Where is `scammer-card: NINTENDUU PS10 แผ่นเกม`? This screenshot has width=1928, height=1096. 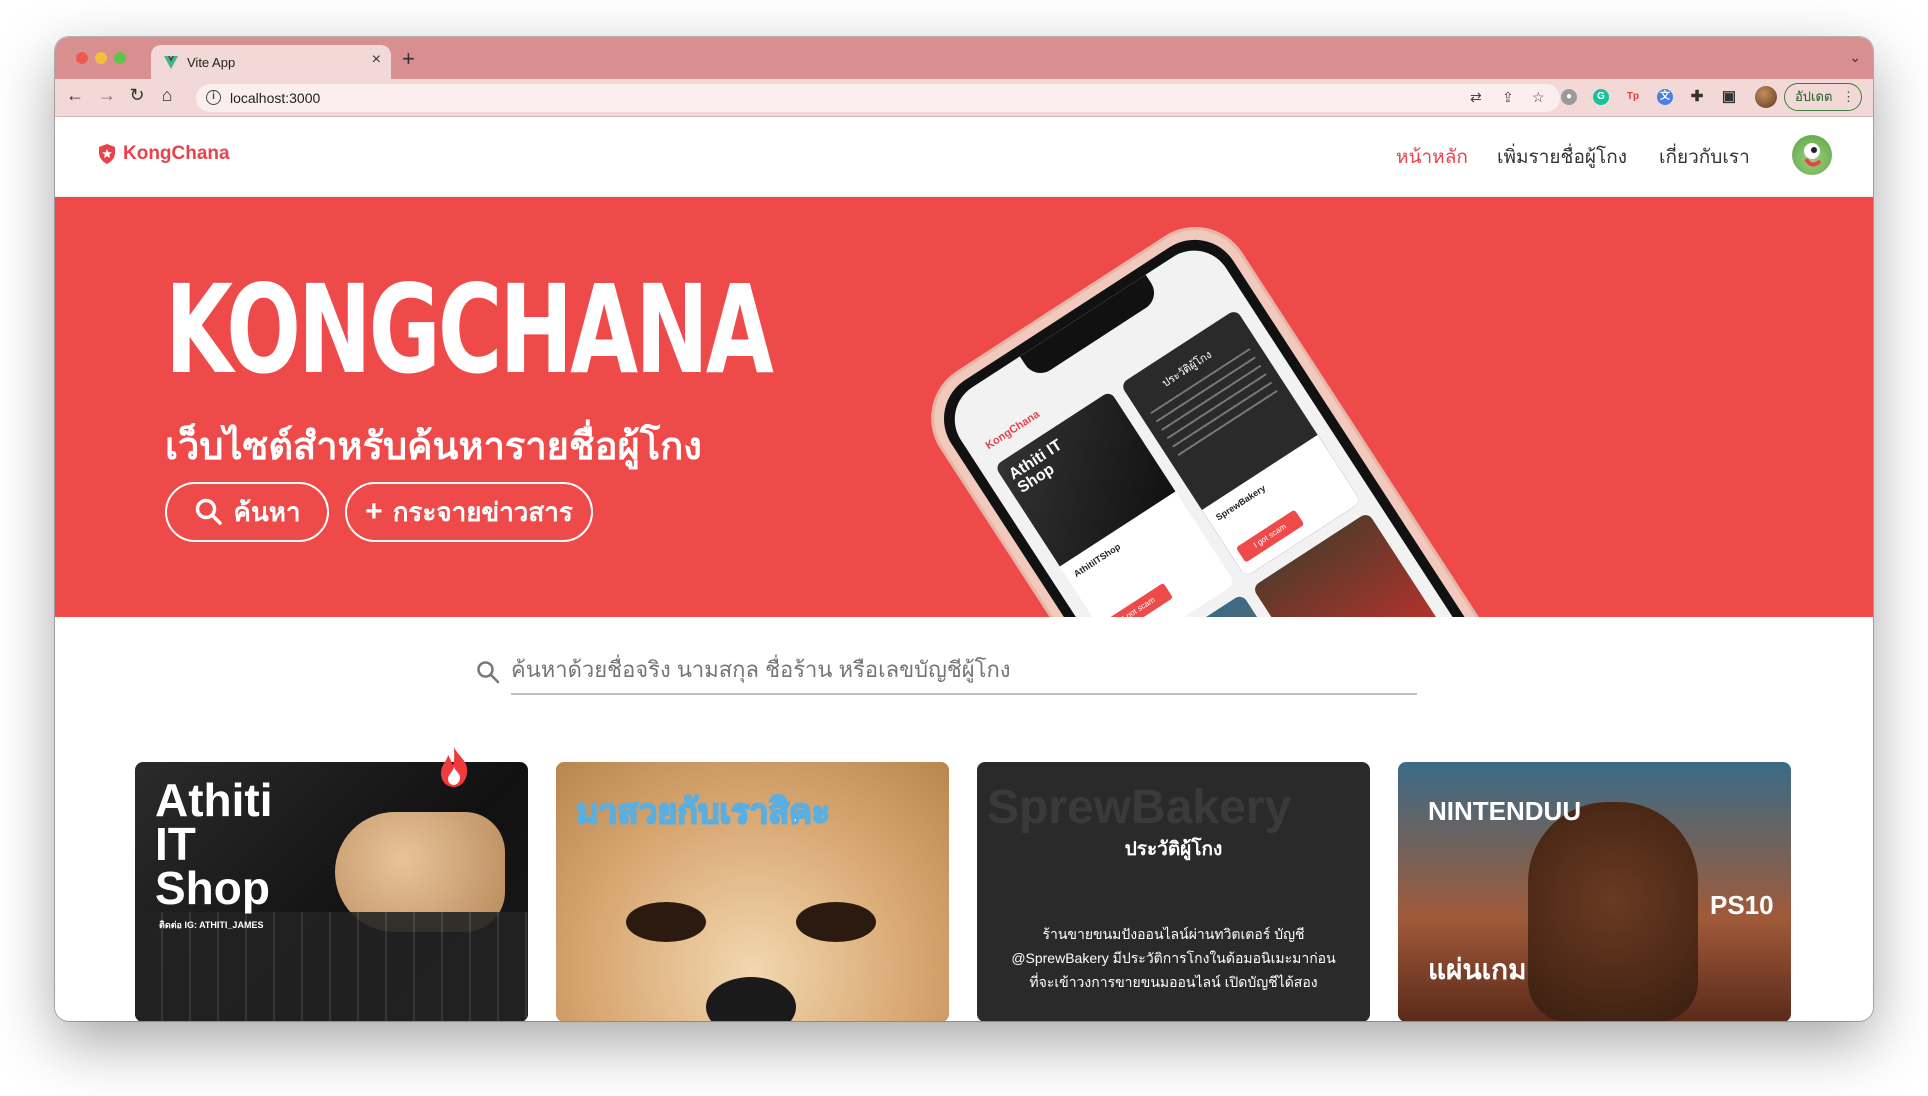 scammer-card: NINTENDUU PS10 แผ่นเกม is located at coordinates (1594, 891).